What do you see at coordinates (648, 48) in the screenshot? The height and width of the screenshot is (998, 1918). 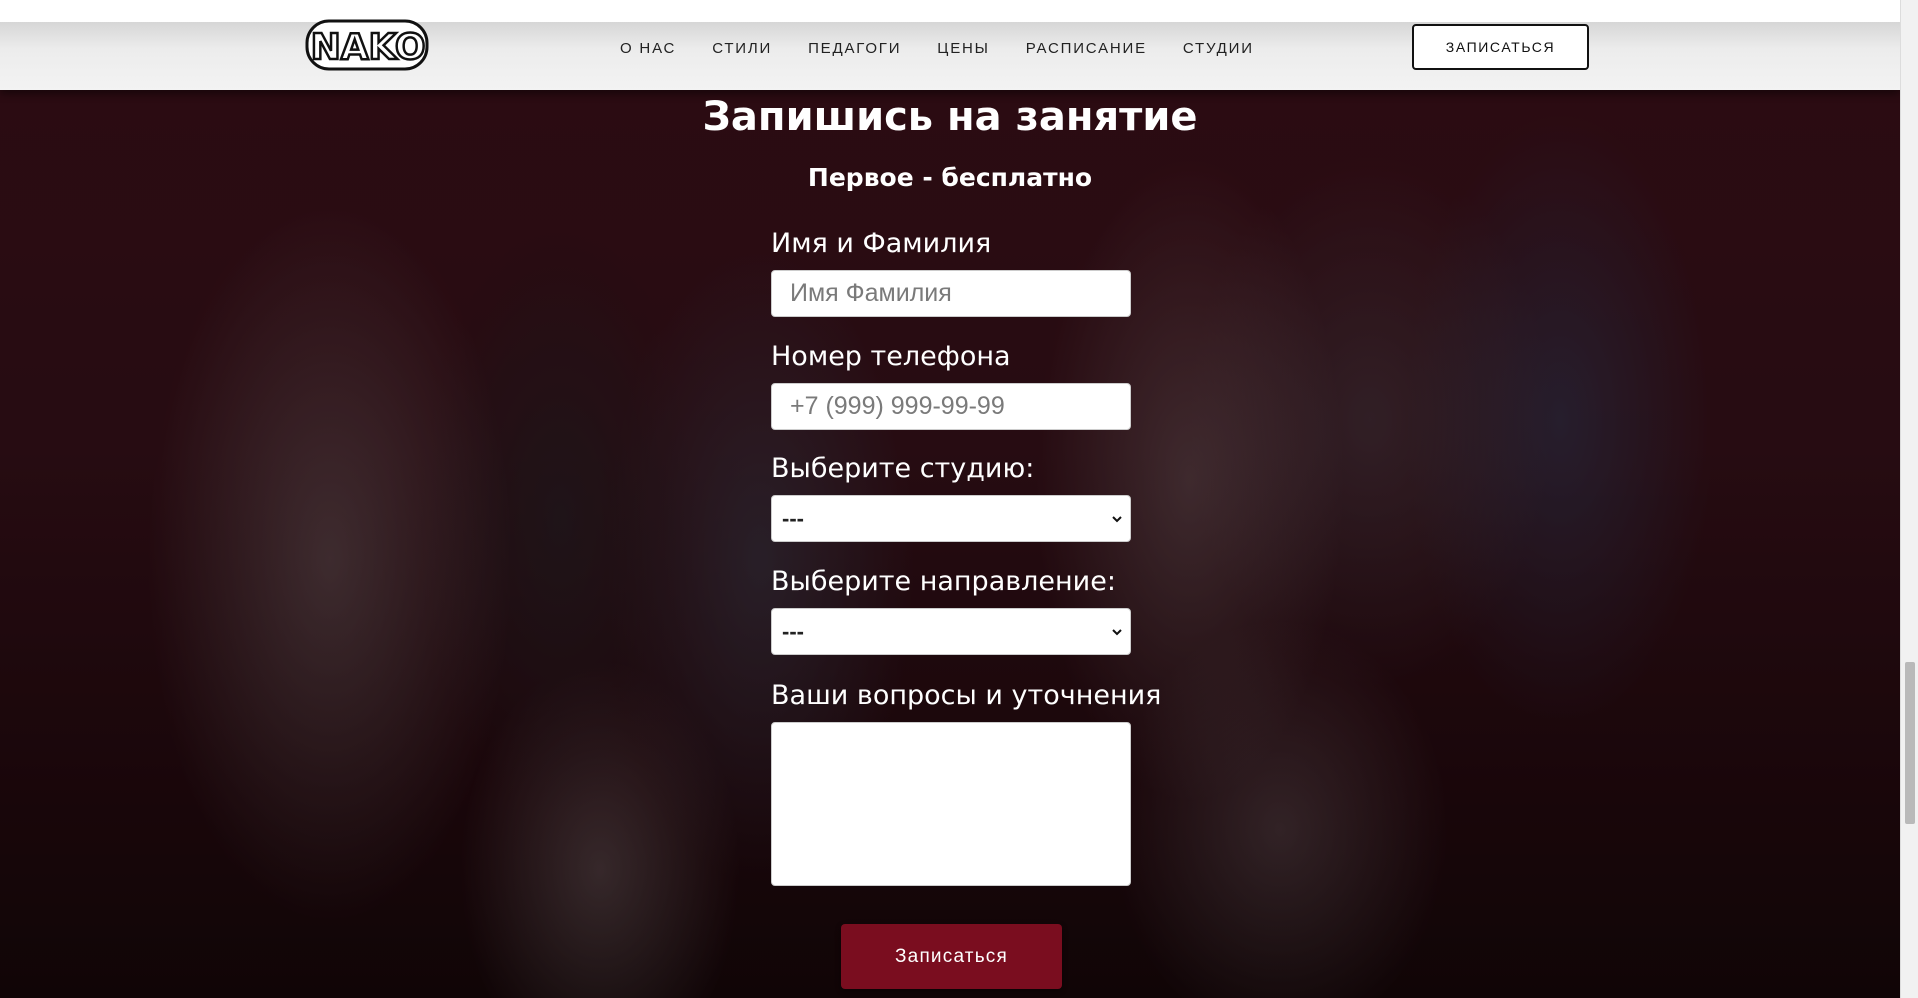 I see `nav-item-about: О НАС` at bounding box center [648, 48].